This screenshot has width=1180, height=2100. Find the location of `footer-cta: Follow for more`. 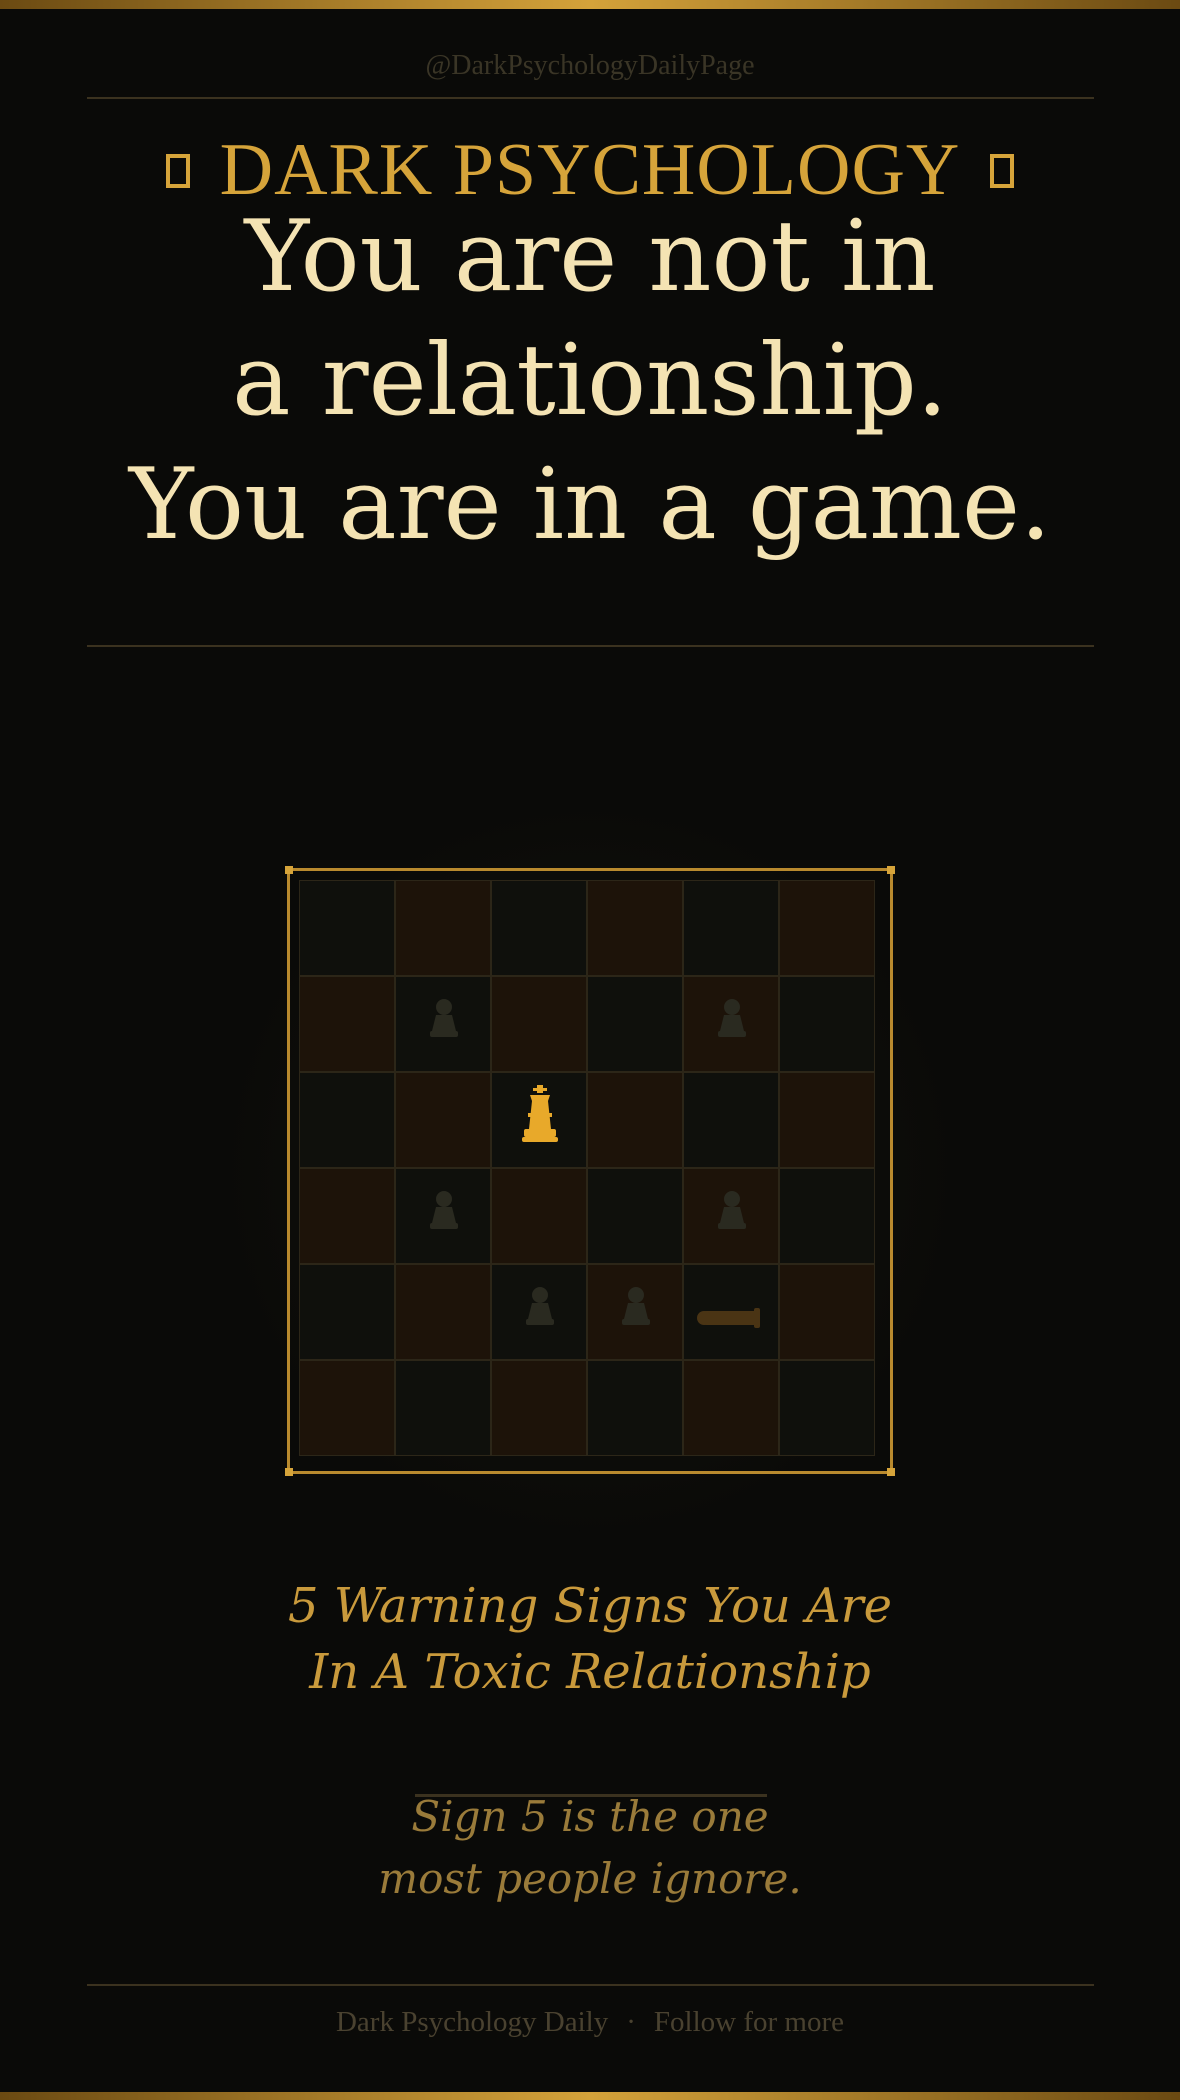

footer-cta: Follow for more is located at coordinates (749, 2022).